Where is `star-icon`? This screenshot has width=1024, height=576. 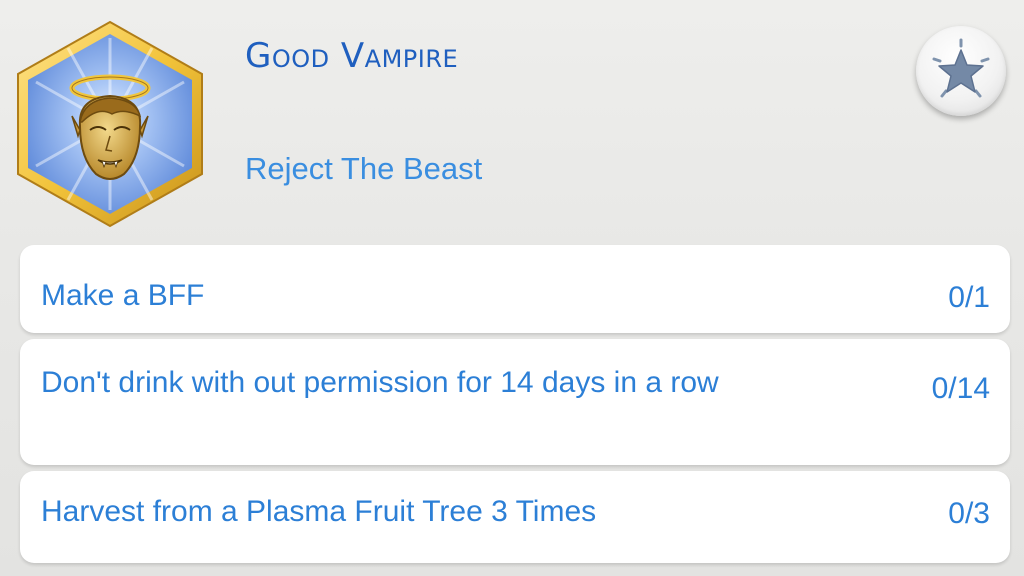
star-icon is located at coordinates (961, 68).